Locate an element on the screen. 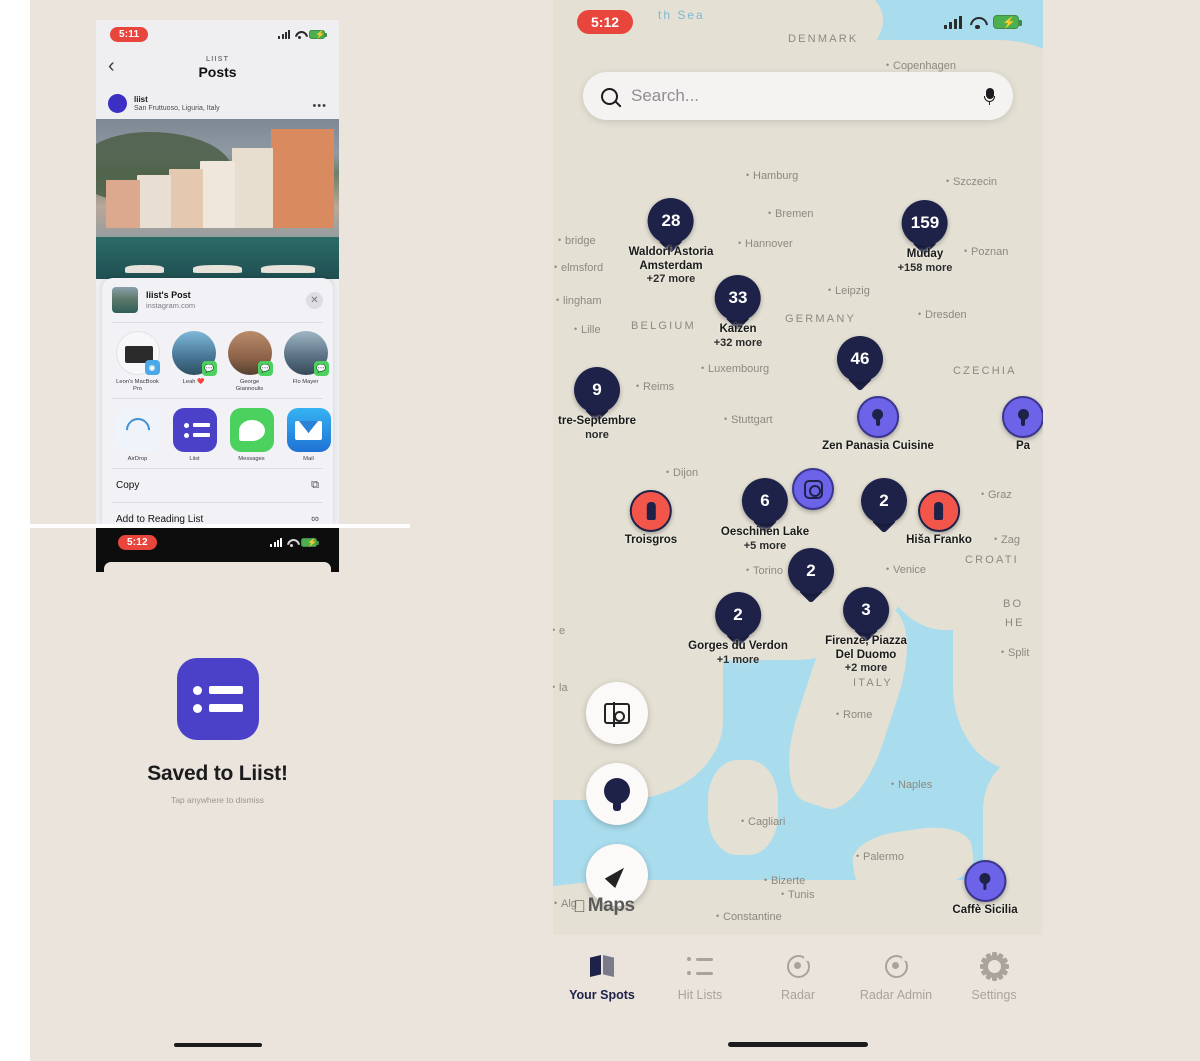 Image resolution: width=1200 pixels, height=1061 pixels. nav-bar: ‹ LIIST Posts is located at coordinates (217, 68).